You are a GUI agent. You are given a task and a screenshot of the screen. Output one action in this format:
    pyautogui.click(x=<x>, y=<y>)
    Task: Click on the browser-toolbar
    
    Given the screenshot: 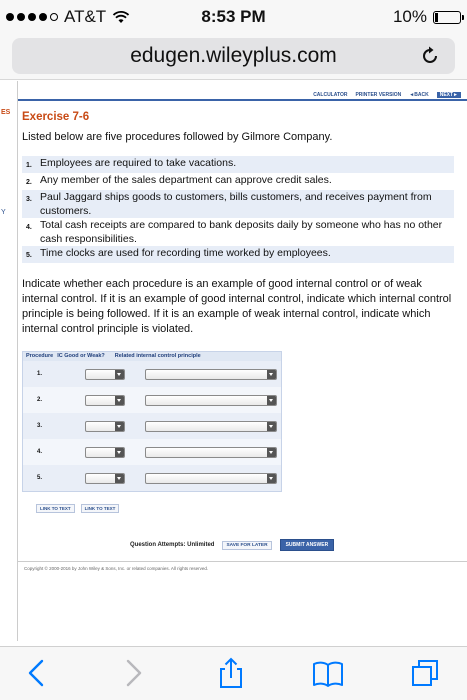 What is the action you would take?
    pyautogui.click(x=233, y=673)
    